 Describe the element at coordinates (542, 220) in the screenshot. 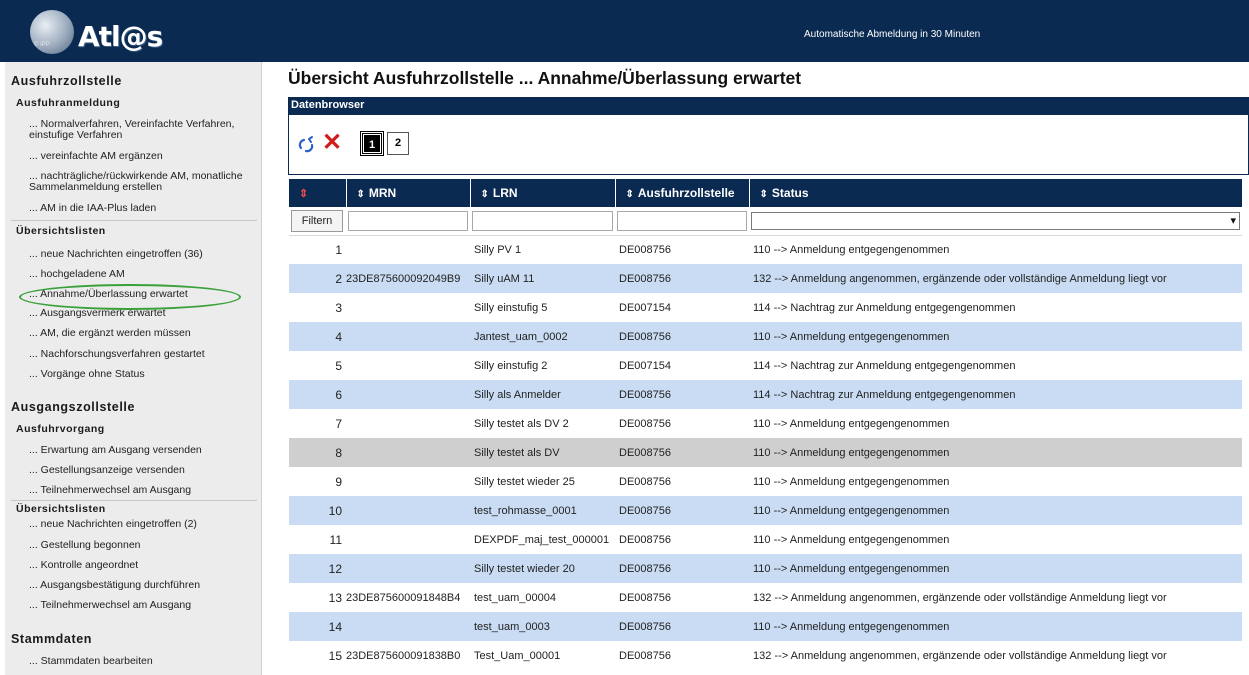

I see `filter-input-lrn` at that location.